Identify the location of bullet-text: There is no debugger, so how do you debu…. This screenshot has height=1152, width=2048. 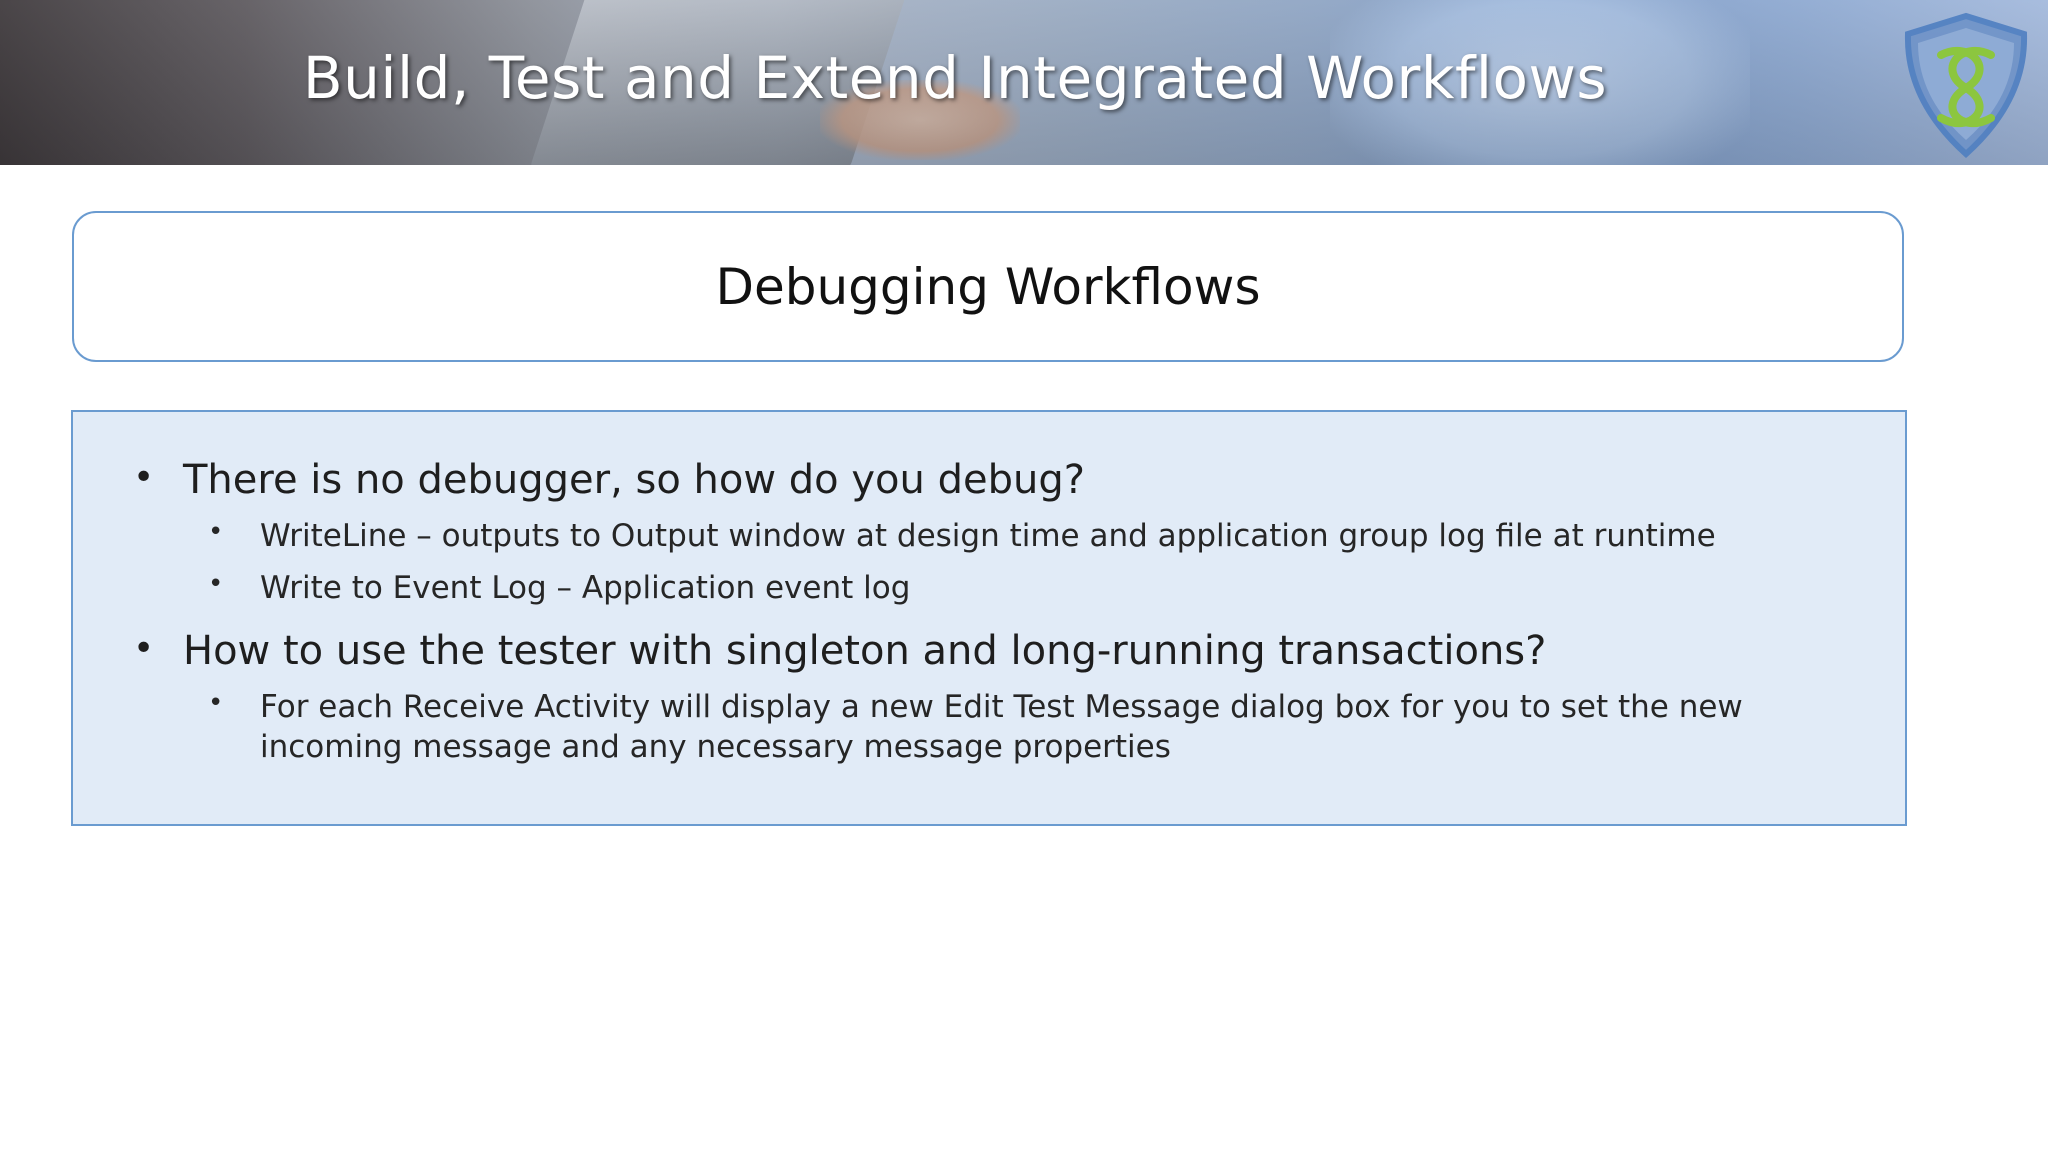
(634, 480).